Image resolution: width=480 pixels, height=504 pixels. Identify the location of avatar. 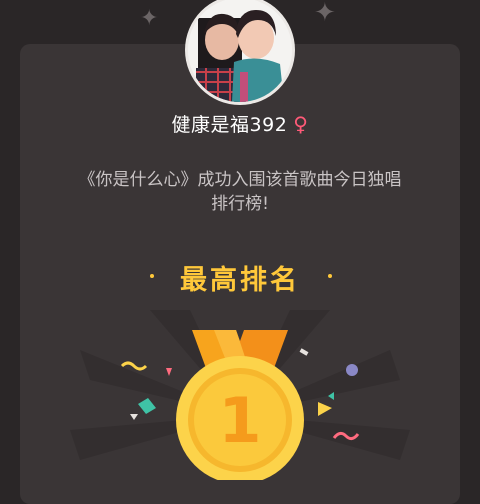
(240, 51).